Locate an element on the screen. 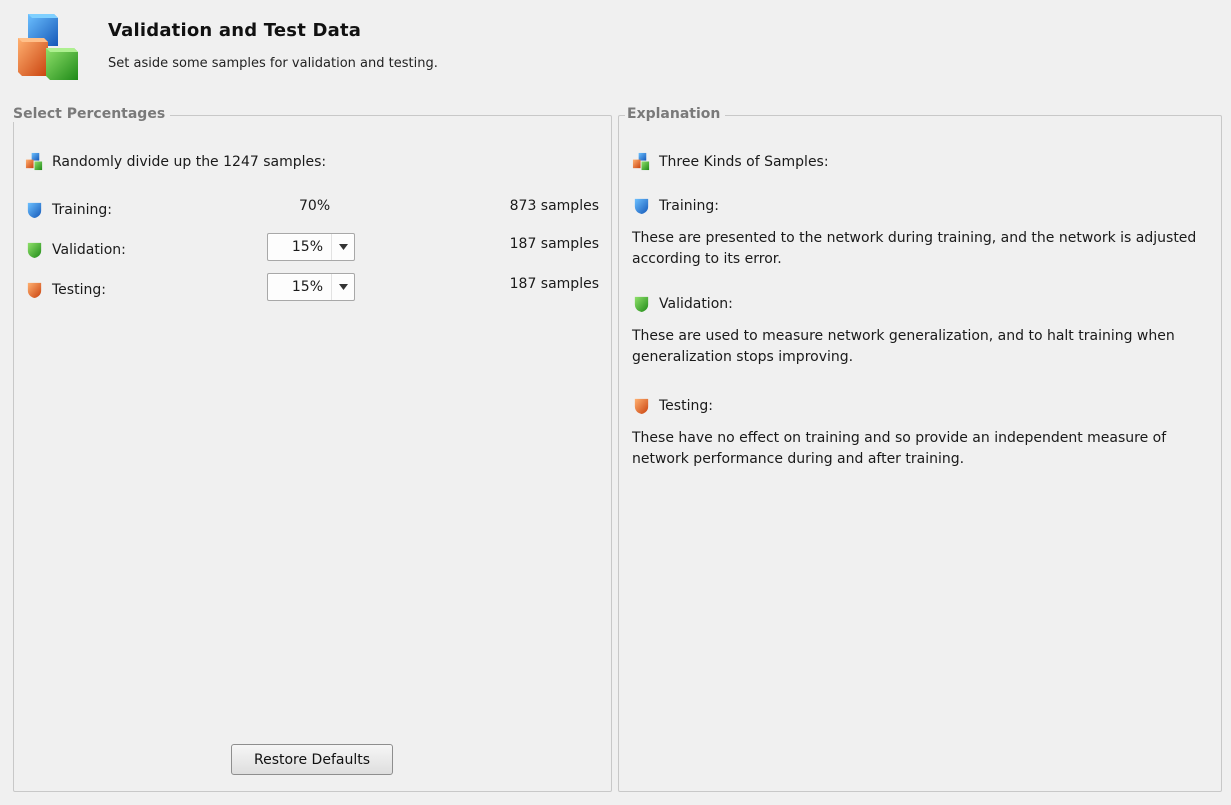 This screenshot has width=1231, height=805. restore-defaults-button: Restore Defaults is located at coordinates (312, 759).